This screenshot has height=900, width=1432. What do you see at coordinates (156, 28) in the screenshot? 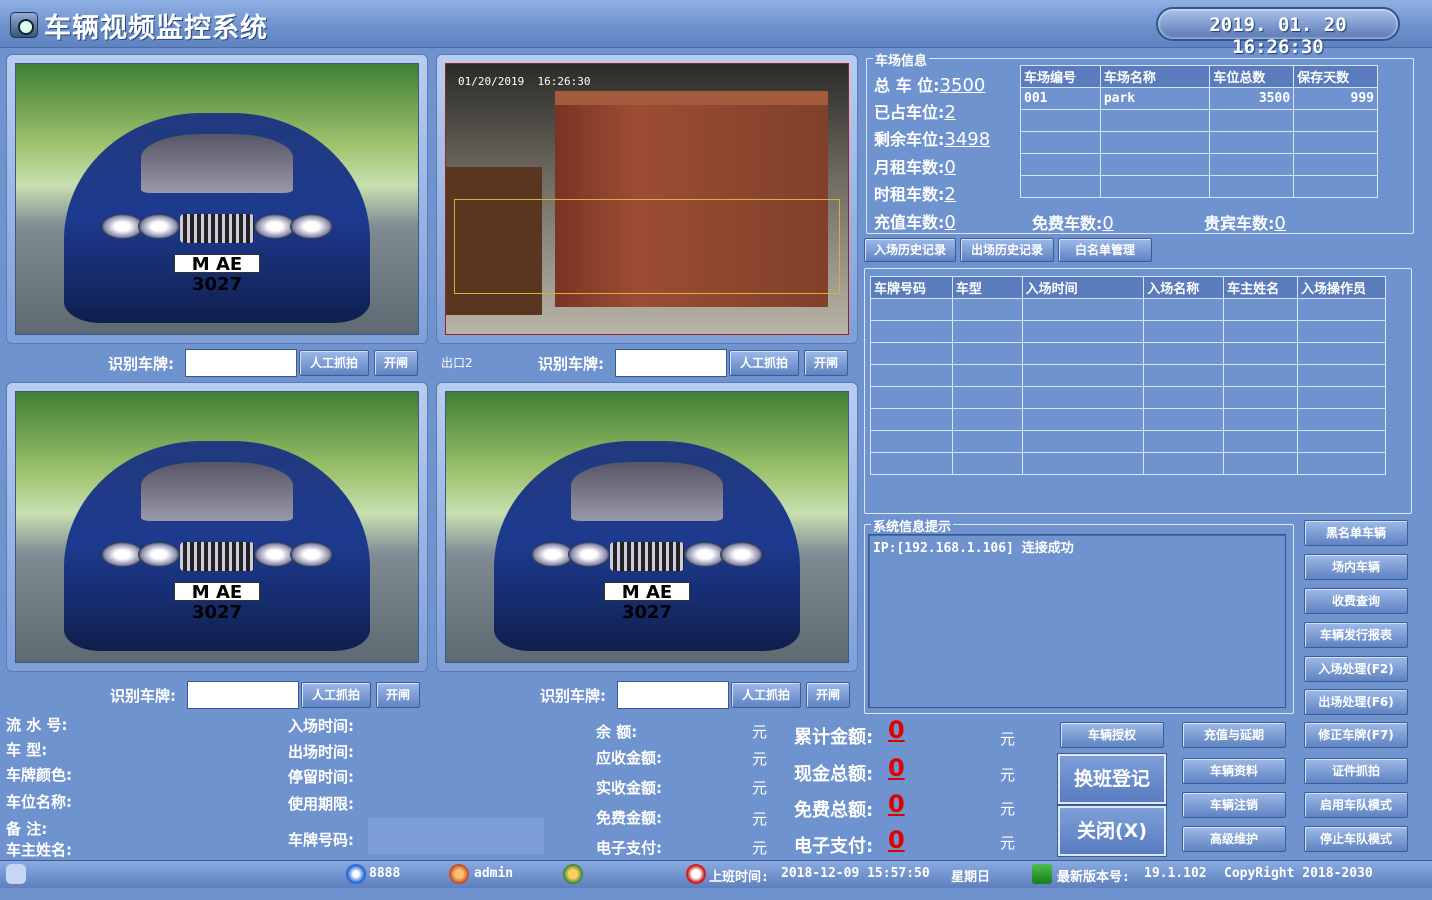
I see `app-title: 车辆视频监控系统` at bounding box center [156, 28].